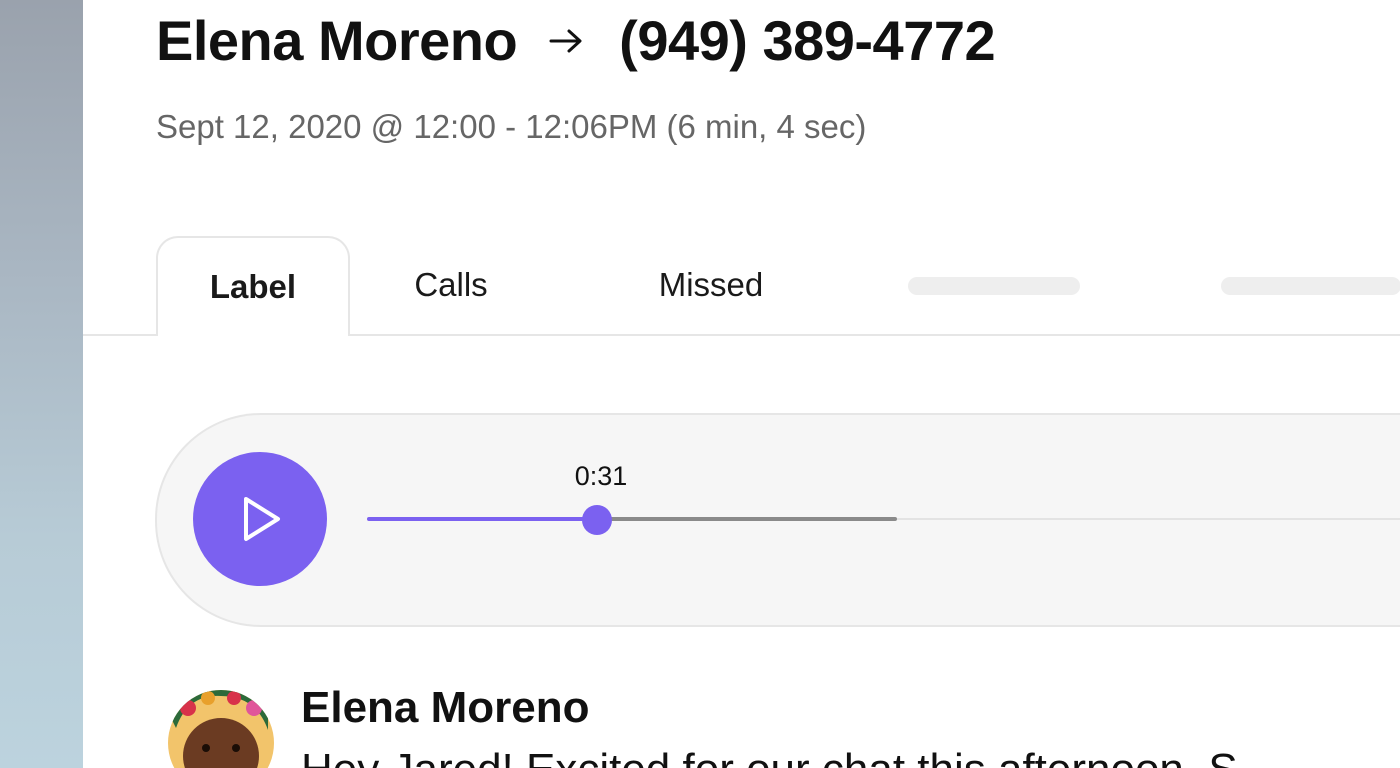  Describe the element at coordinates (253, 286) in the screenshot. I see `tab-label: Label` at that location.